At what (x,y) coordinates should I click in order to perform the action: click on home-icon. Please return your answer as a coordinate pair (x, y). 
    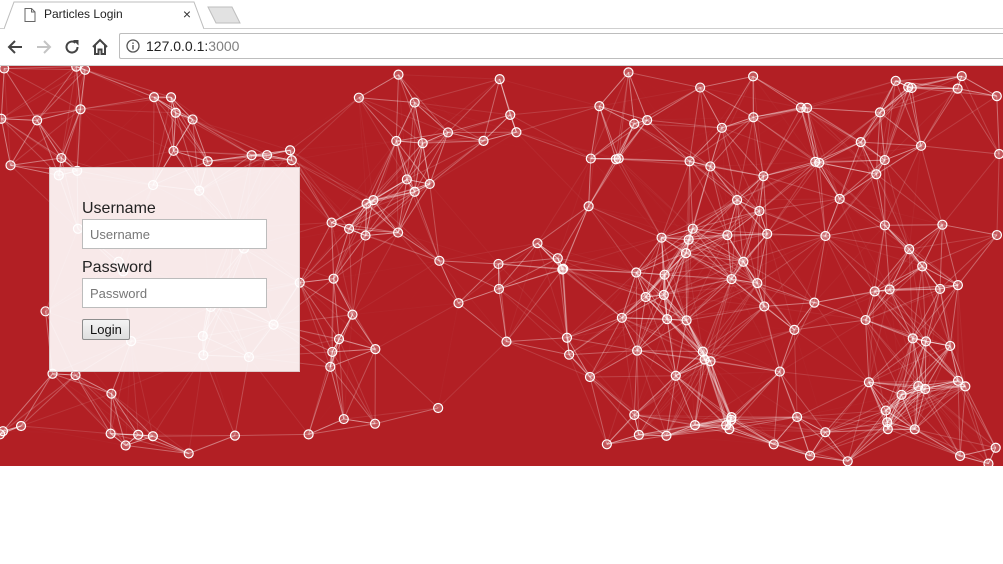
    Looking at the image, I should click on (100, 47).